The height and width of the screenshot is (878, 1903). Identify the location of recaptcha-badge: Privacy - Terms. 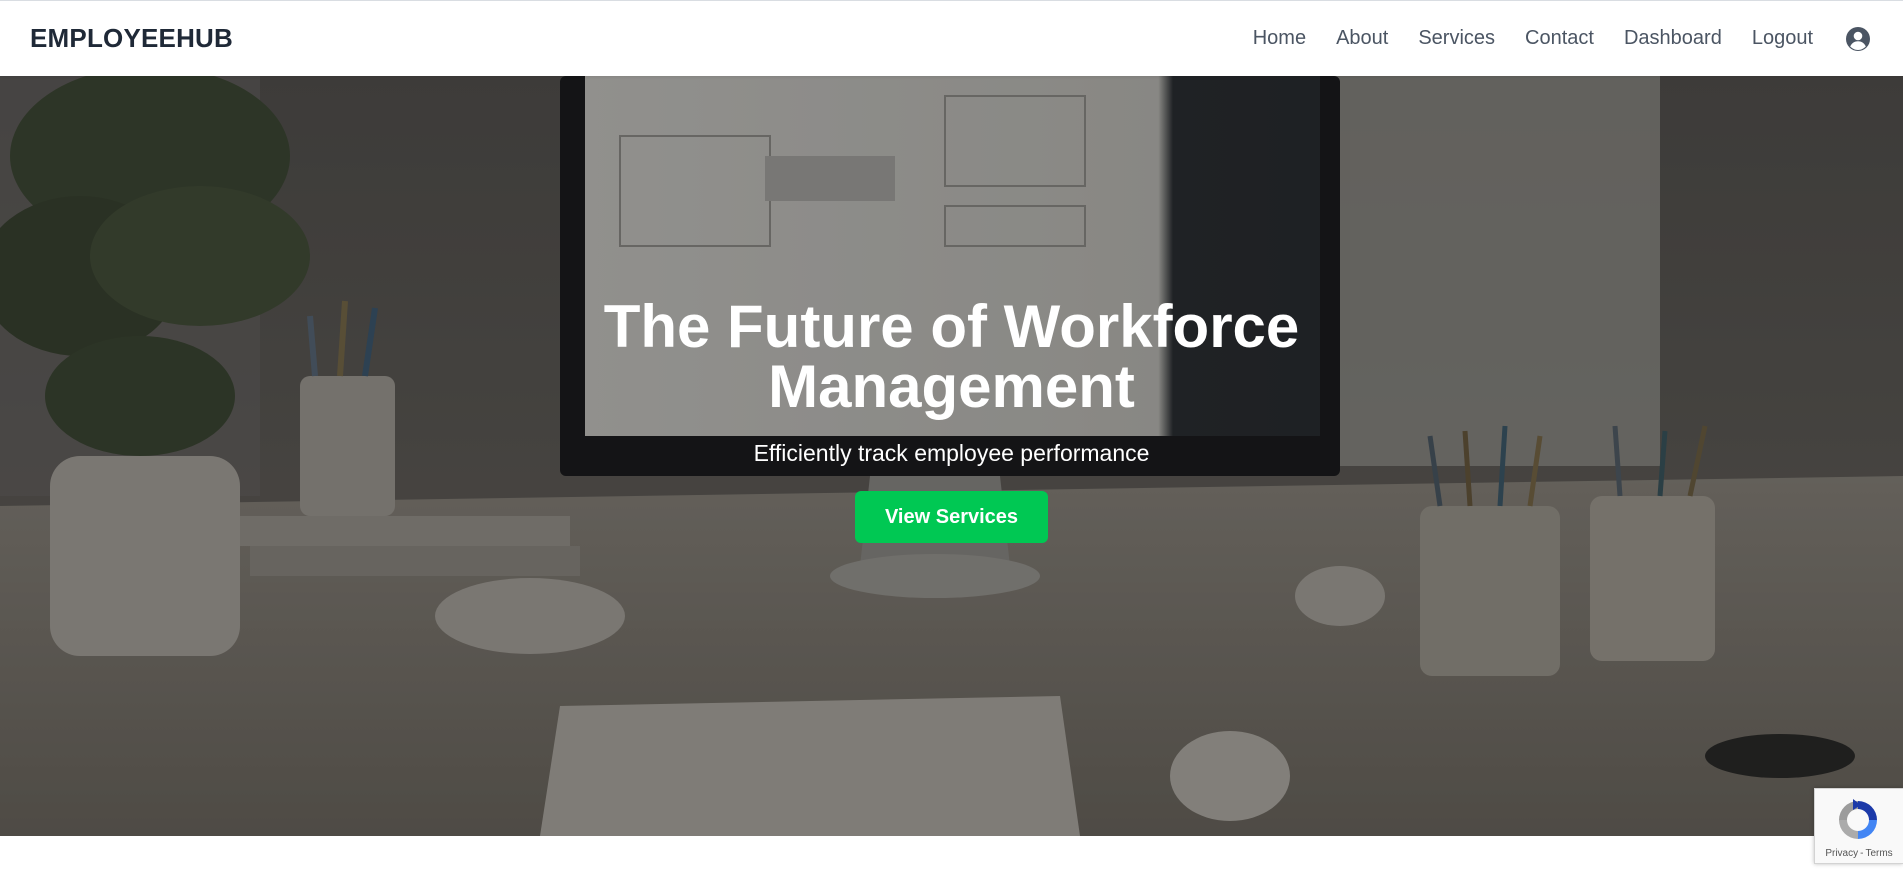
(1858, 826).